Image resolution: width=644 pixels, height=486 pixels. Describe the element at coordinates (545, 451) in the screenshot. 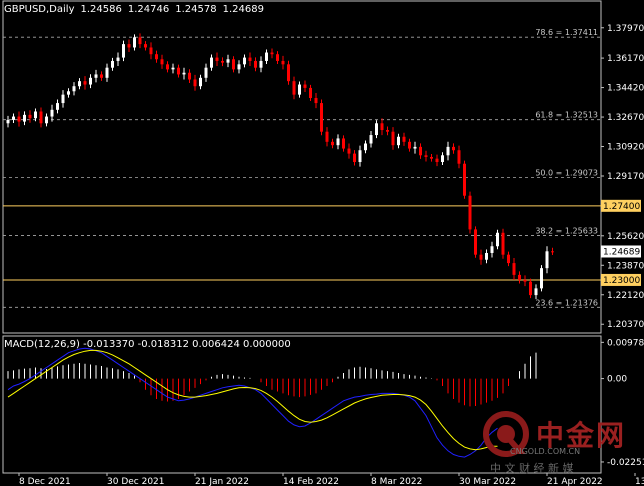

I see `watermark-url: CNGOLD.COM.CN` at that location.